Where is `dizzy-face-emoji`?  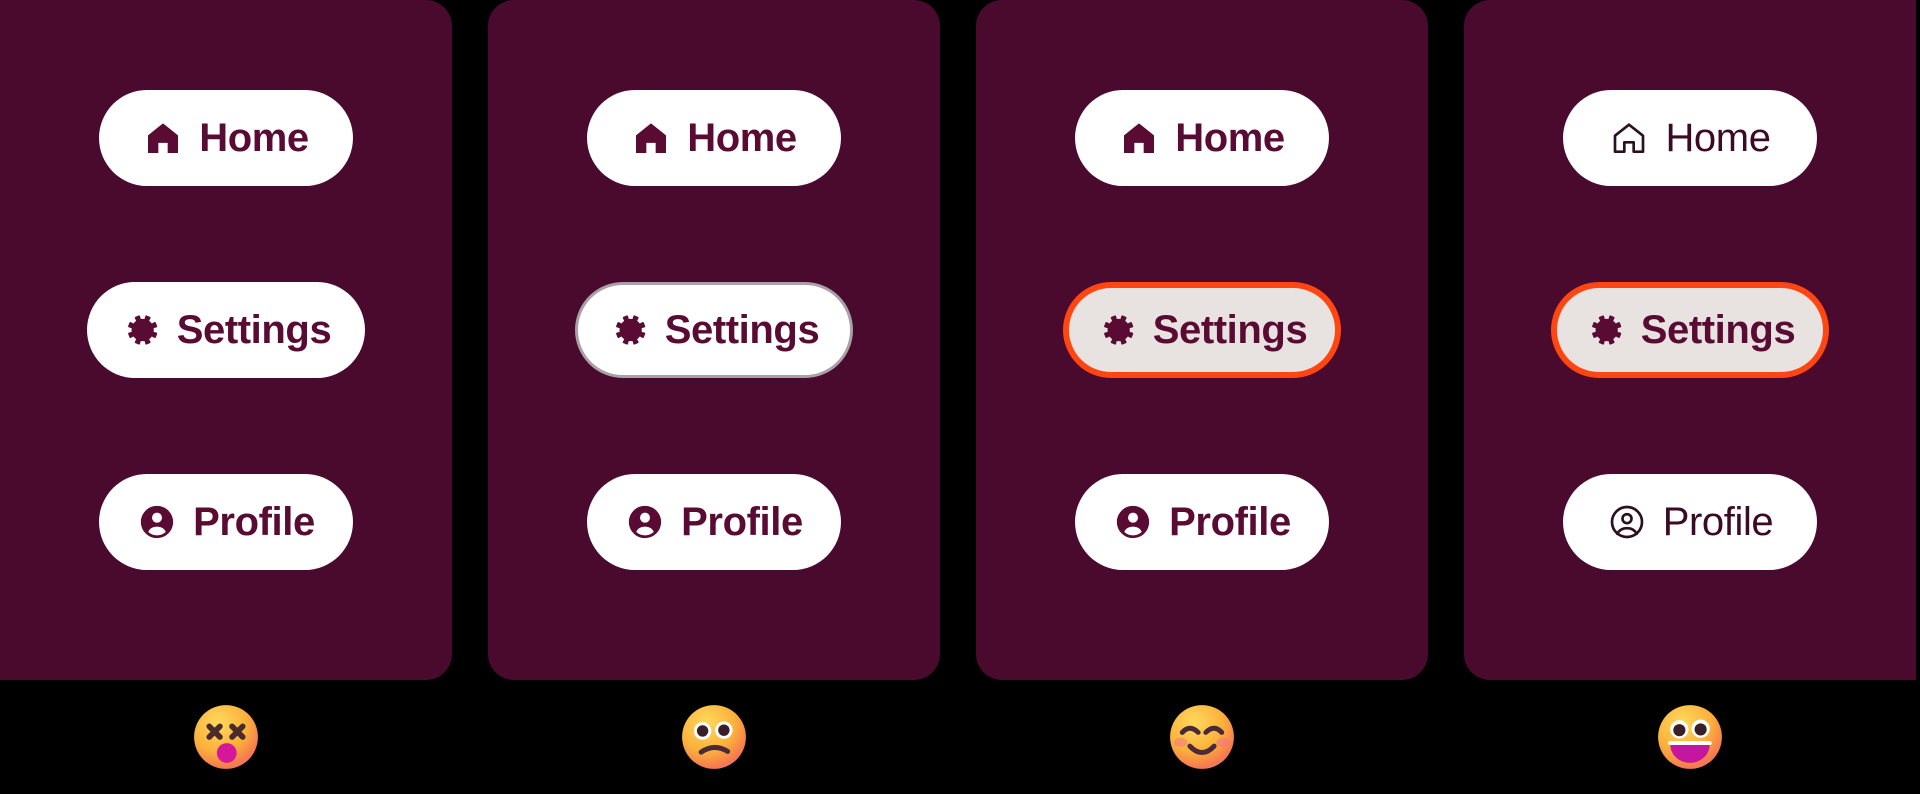 dizzy-face-emoji is located at coordinates (226, 737).